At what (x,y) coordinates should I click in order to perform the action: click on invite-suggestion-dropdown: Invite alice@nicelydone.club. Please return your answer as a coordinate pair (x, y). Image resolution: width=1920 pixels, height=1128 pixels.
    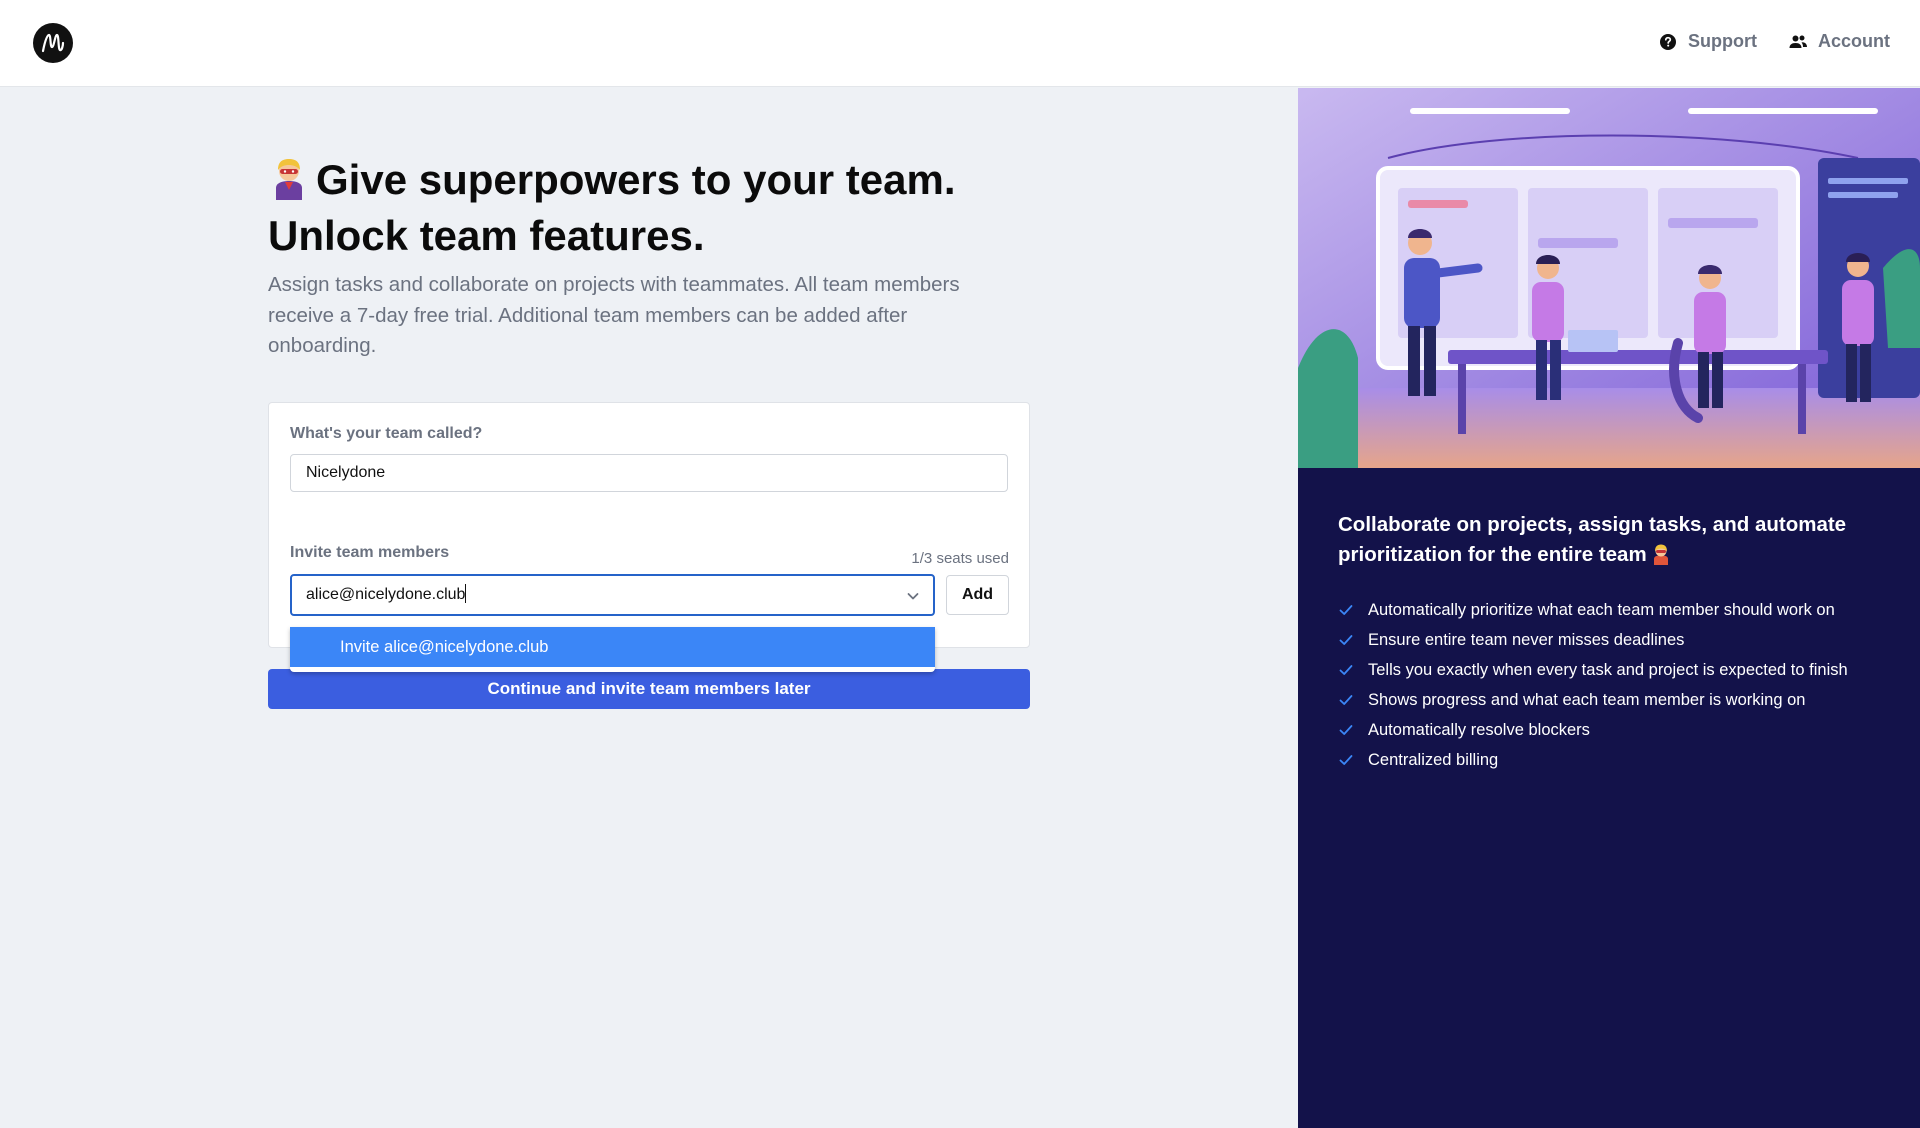
    Looking at the image, I should click on (612, 649).